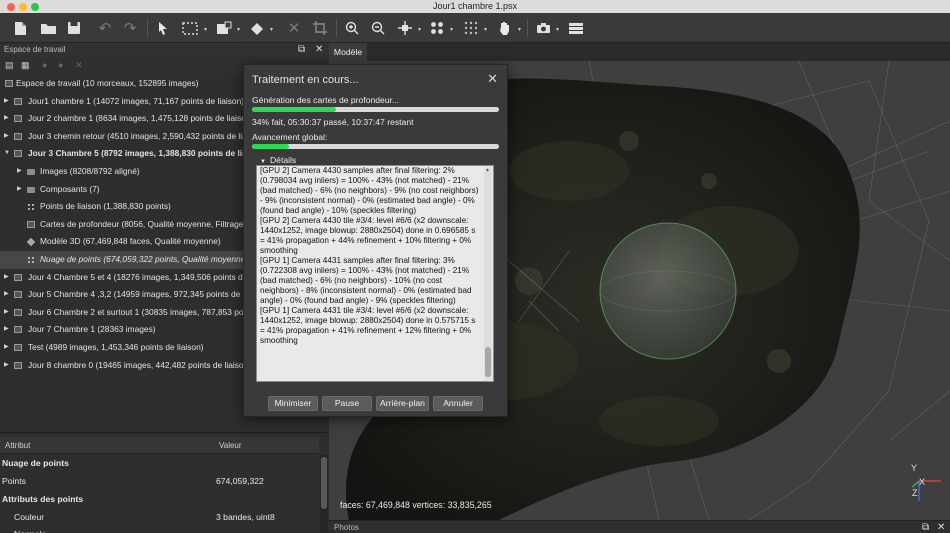 The height and width of the screenshot is (533, 950). Describe the element at coordinates (527, 28) in the screenshot. I see `toolbar-separator` at that location.